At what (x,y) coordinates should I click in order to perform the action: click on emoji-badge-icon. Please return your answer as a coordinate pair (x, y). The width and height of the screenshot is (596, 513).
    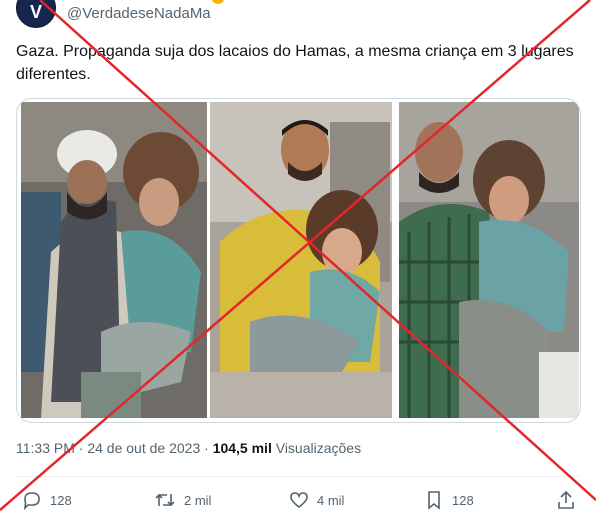
    Looking at the image, I should click on (218, 2).